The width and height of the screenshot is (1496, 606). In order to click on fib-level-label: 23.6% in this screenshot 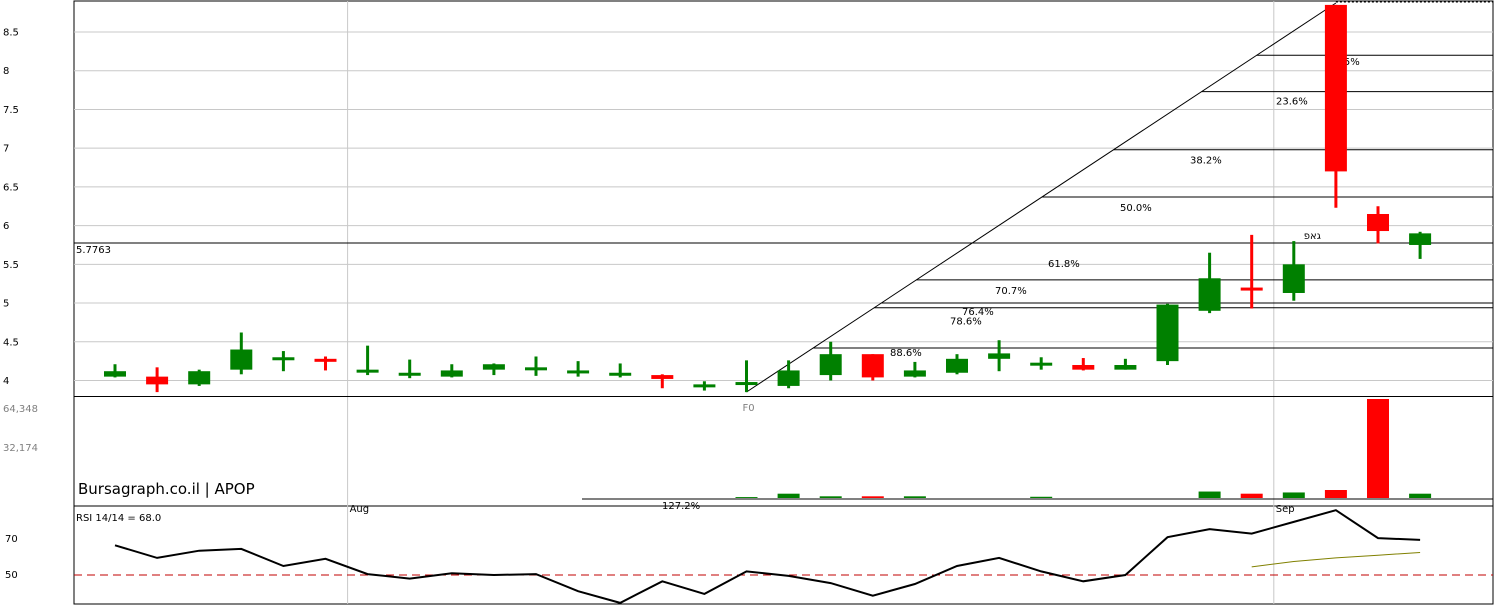, I will do `click(1292, 102)`.